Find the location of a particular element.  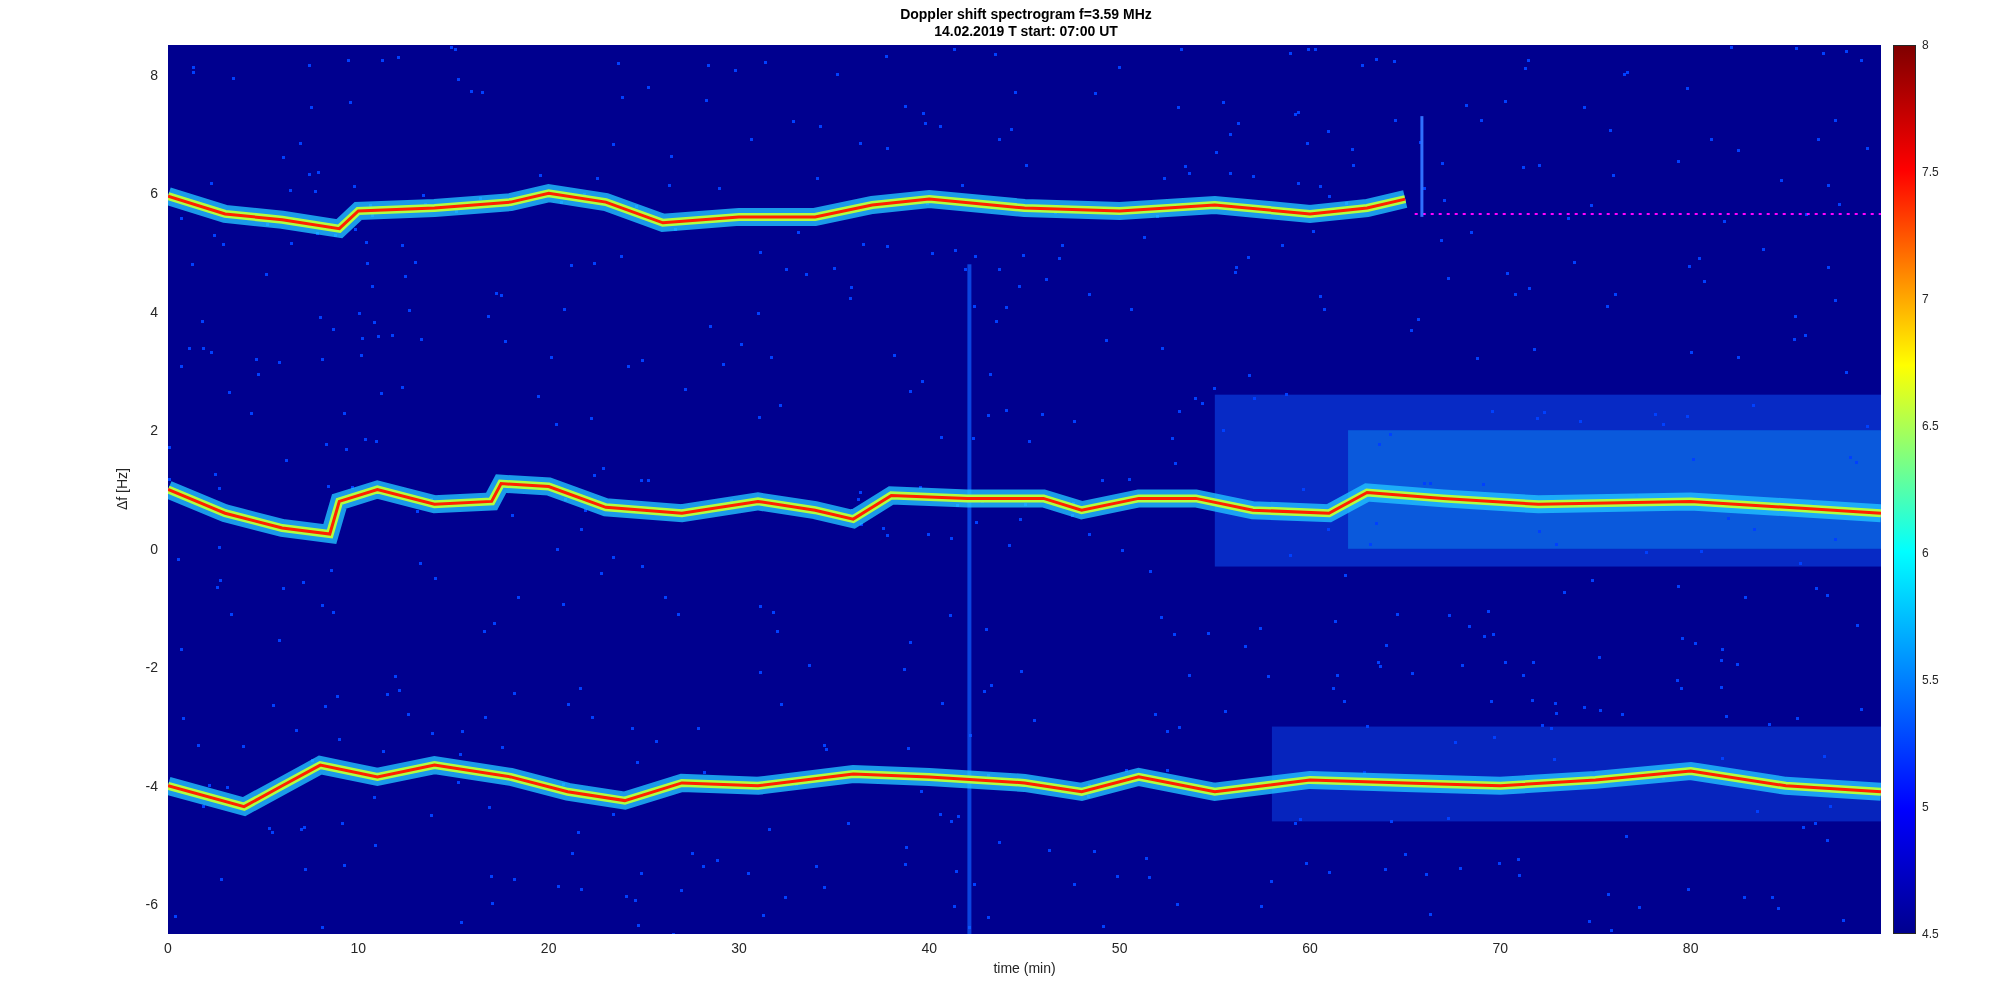

colorbar-tick-label: 6 is located at coordinates (1925, 553).